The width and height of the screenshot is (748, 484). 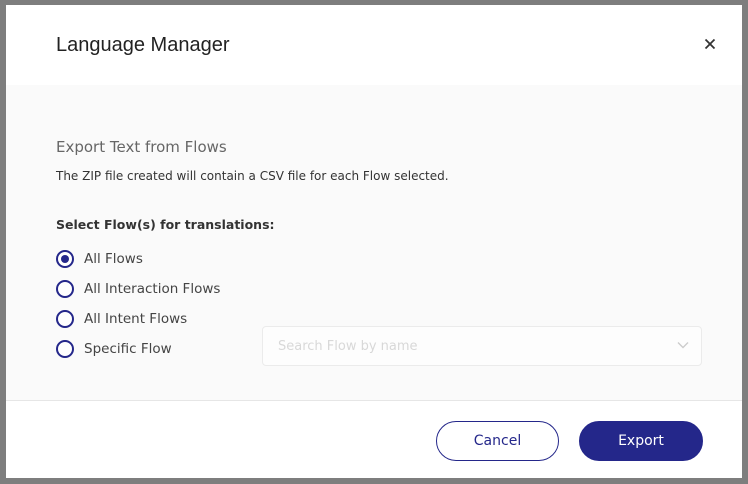 I want to click on dialog-title: Language Manager, so click(x=143, y=45).